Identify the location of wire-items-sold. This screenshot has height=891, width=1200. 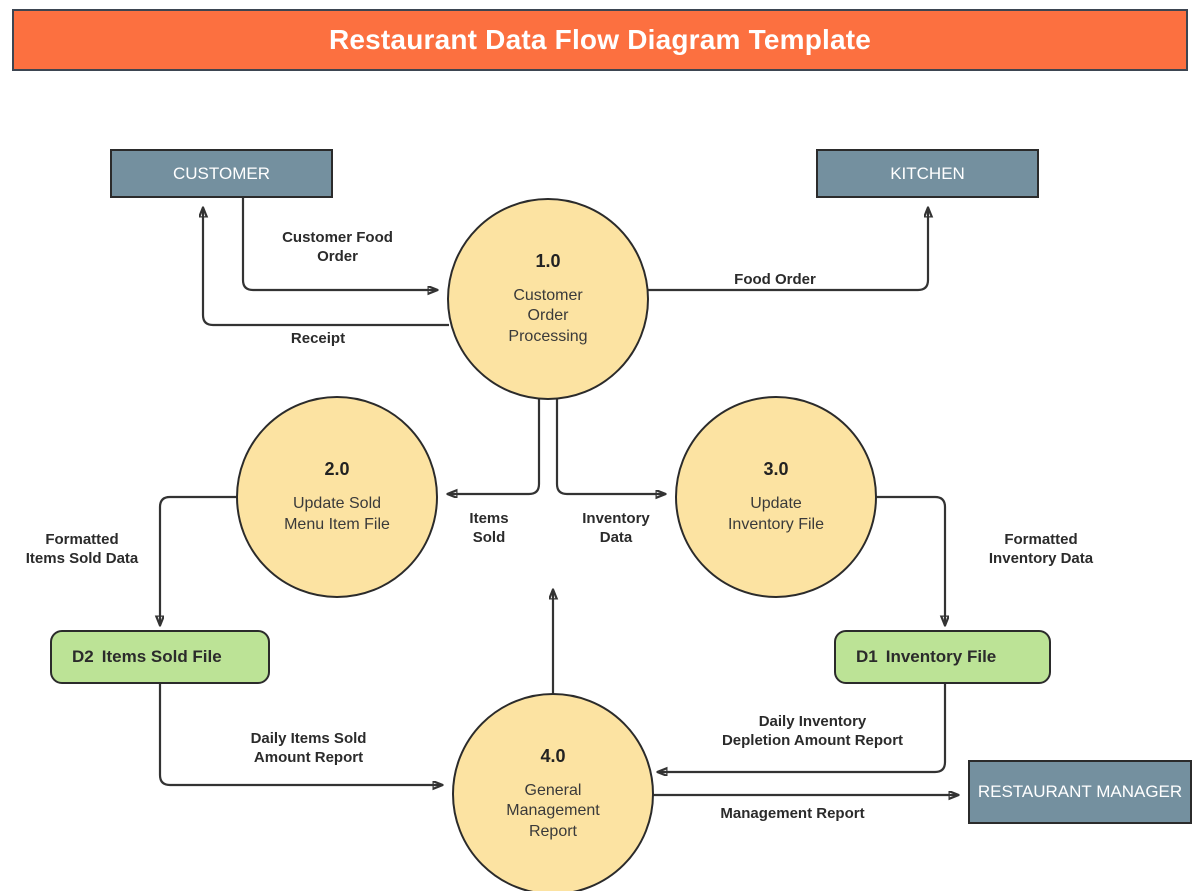
(494, 445).